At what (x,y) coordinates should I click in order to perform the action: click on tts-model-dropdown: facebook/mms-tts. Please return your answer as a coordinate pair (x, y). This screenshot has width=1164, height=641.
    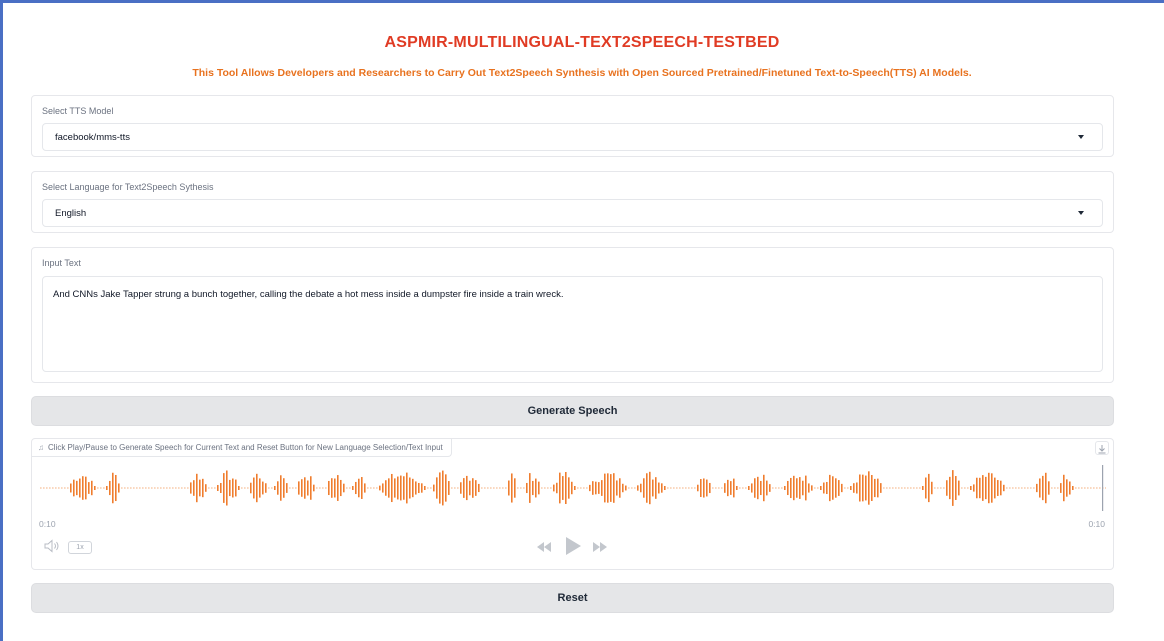
    Looking at the image, I should click on (572, 137).